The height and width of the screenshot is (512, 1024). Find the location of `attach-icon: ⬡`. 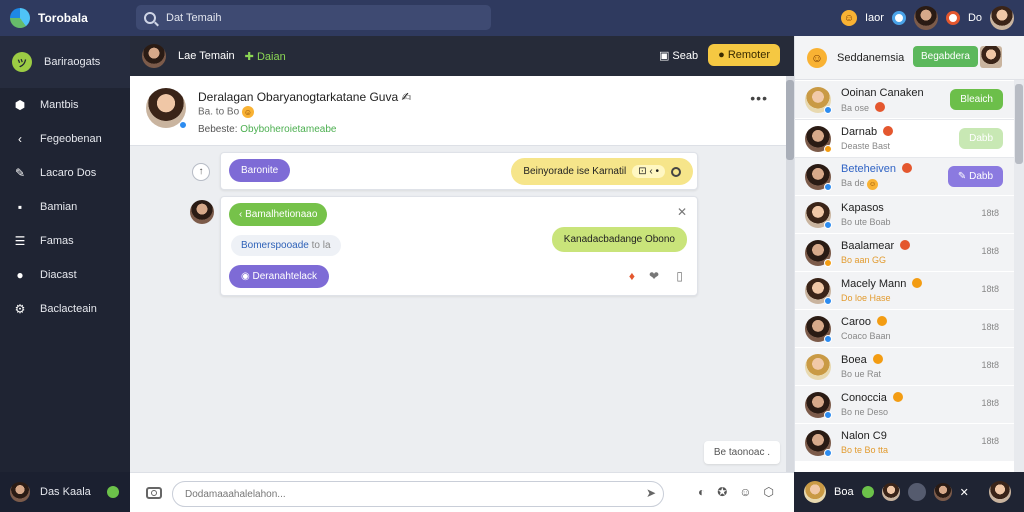

attach-icon: ⬡ is located at coordinates (769, 492).